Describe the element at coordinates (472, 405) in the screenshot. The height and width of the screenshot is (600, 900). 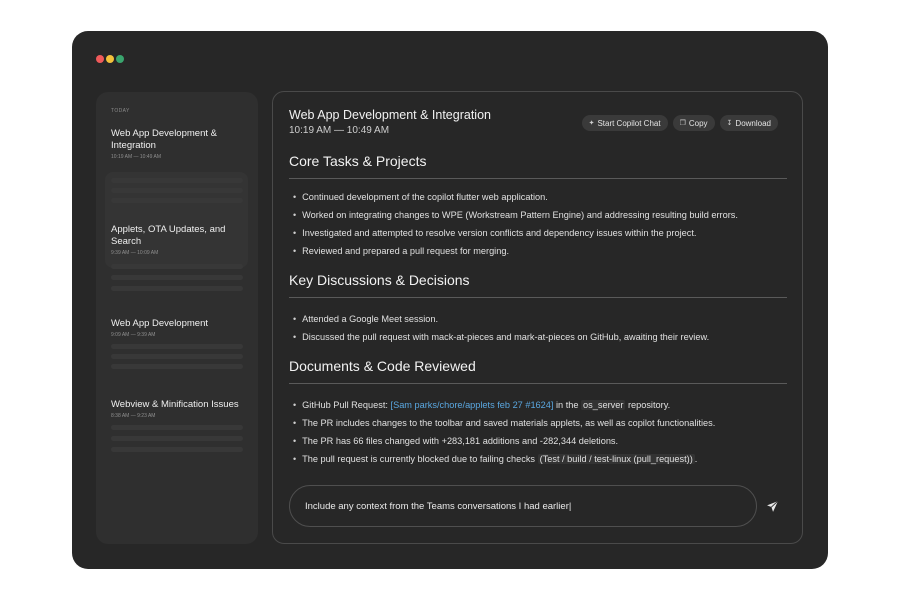
I see `pull-request-link: [Sam parks/chore/applets feb 27 #1624]` at that location.